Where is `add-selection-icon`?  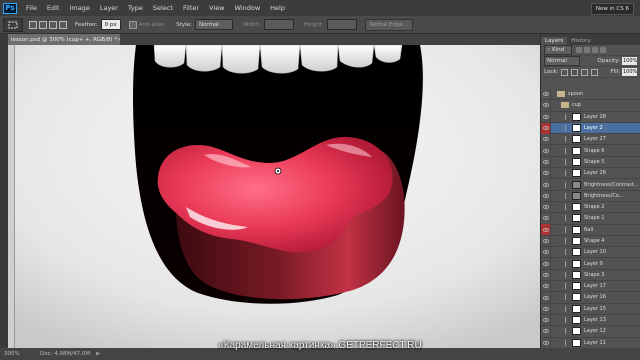 add-selection-icon is located at coordinates (43, 24).